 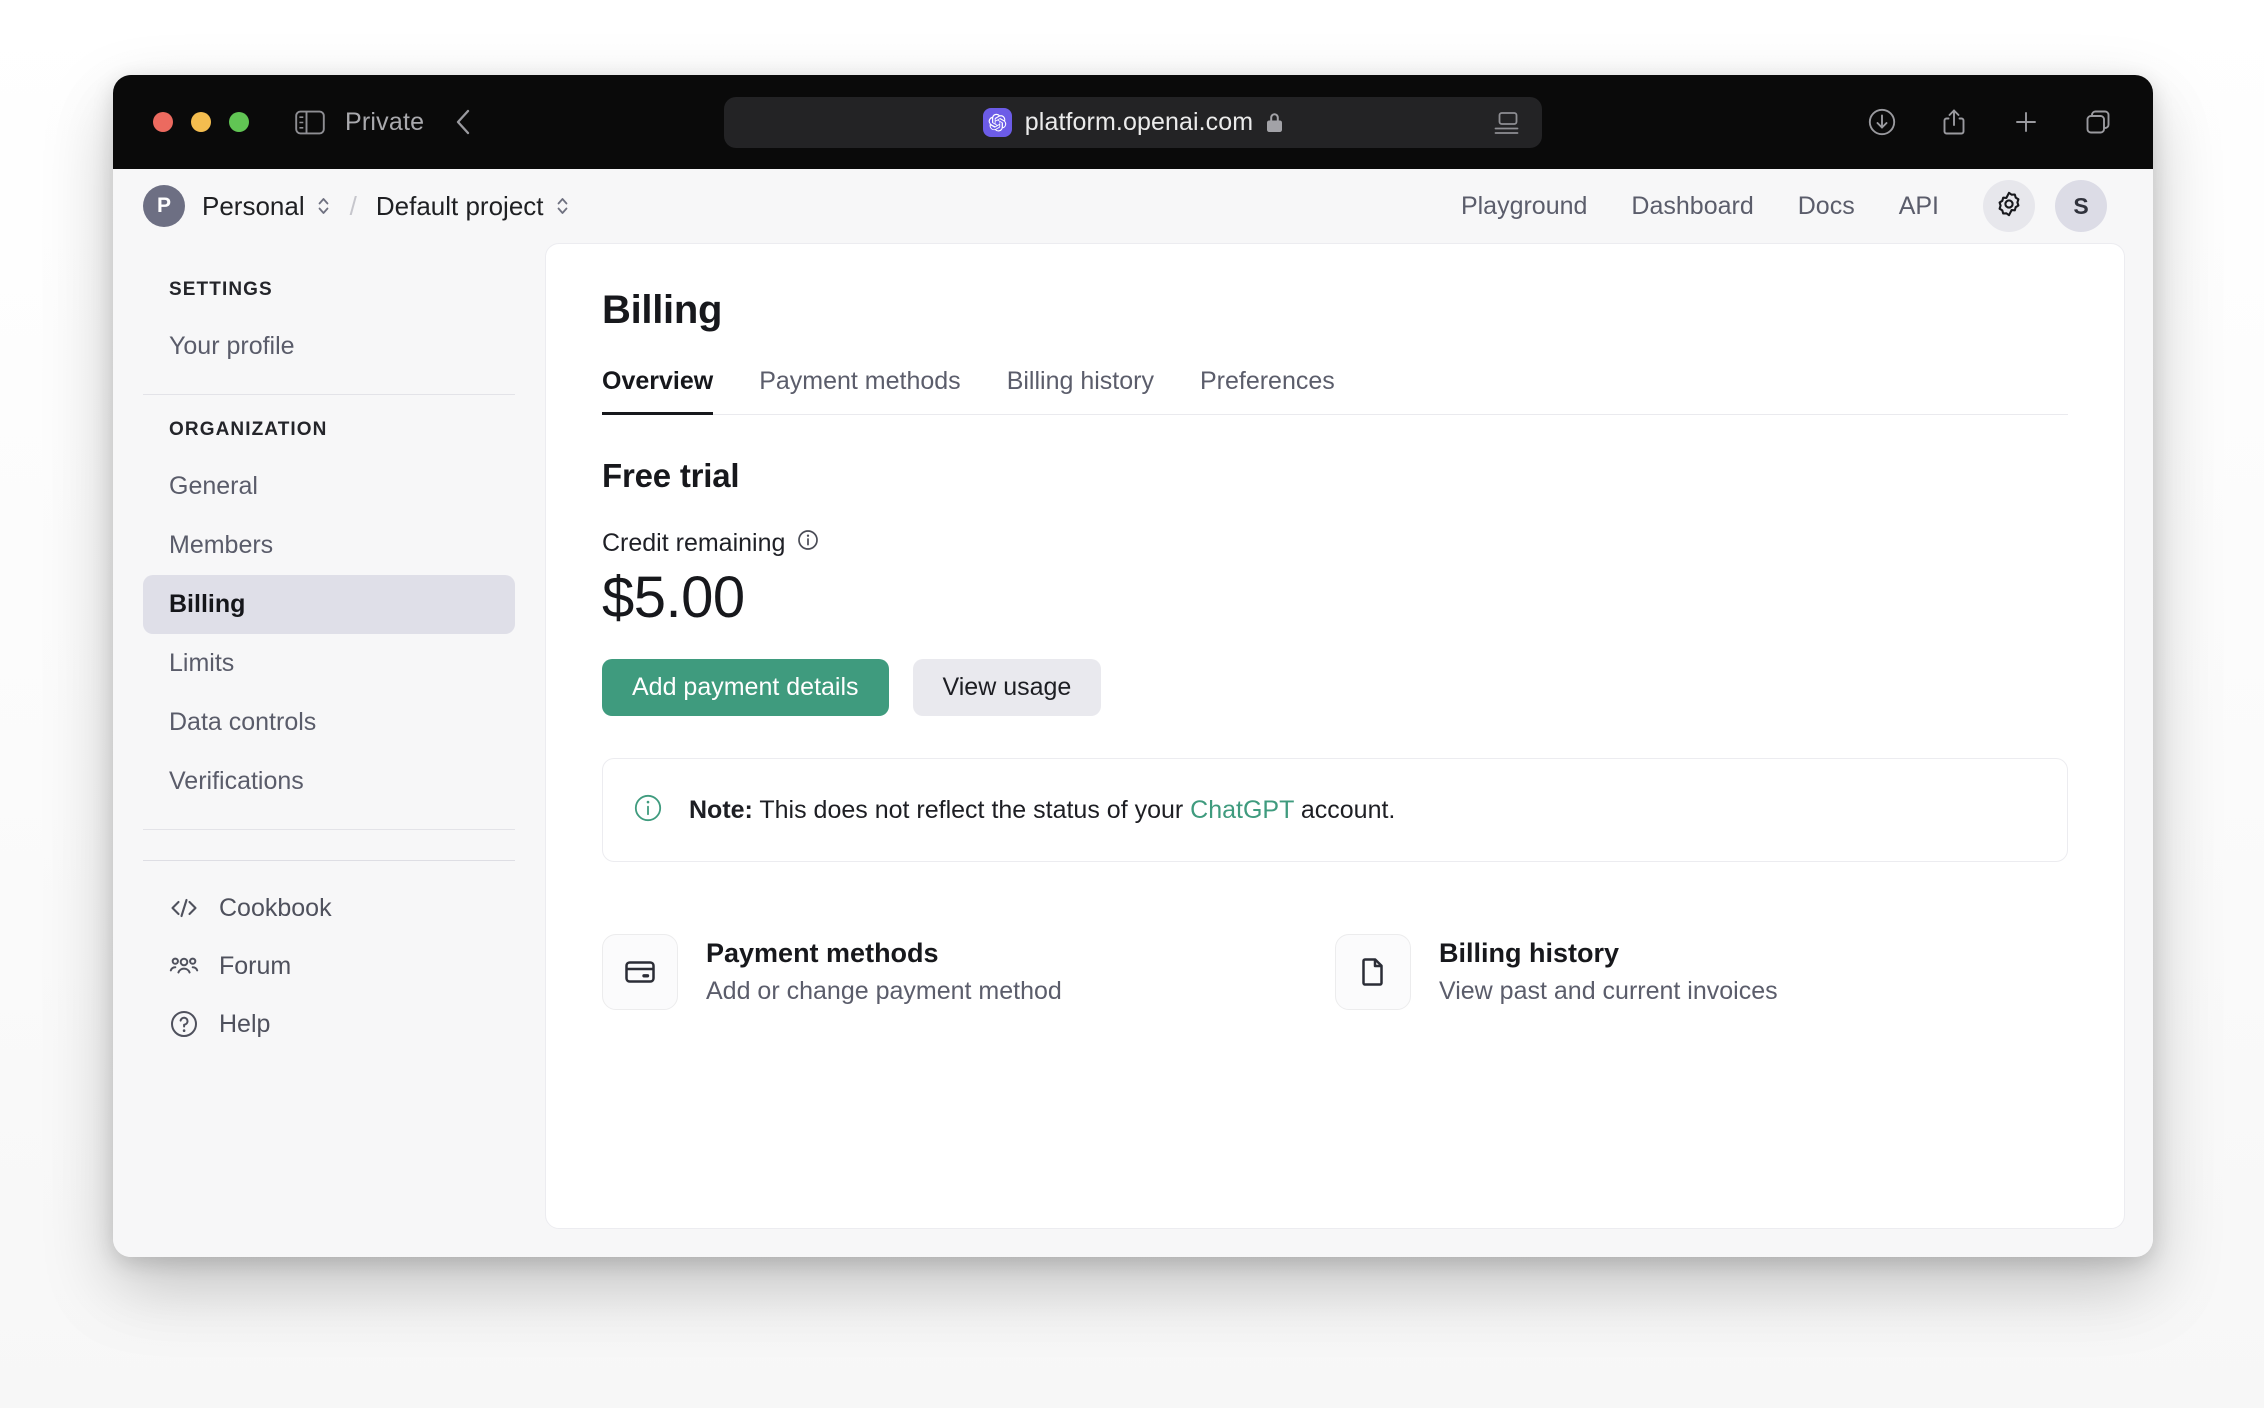 What do you see at coordinates (329, 604) in the screenshot?
I see `sidebar-item-billing: Billing` at bounding box center [329, 604].